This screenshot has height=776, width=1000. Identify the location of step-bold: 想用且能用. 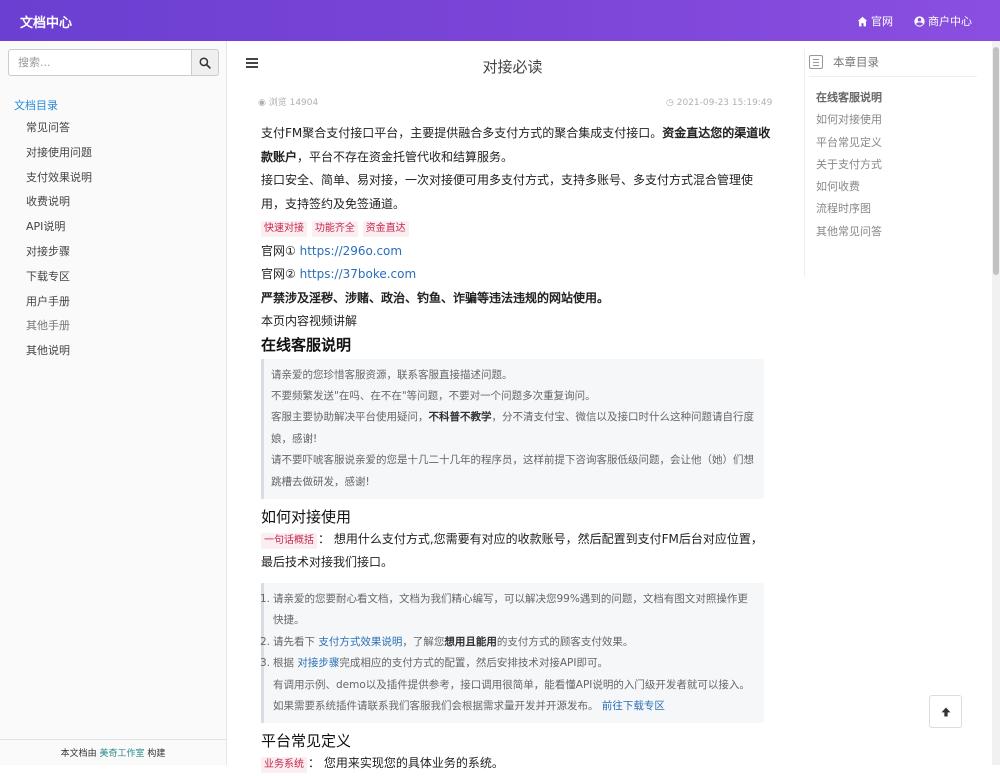
(470, 641).